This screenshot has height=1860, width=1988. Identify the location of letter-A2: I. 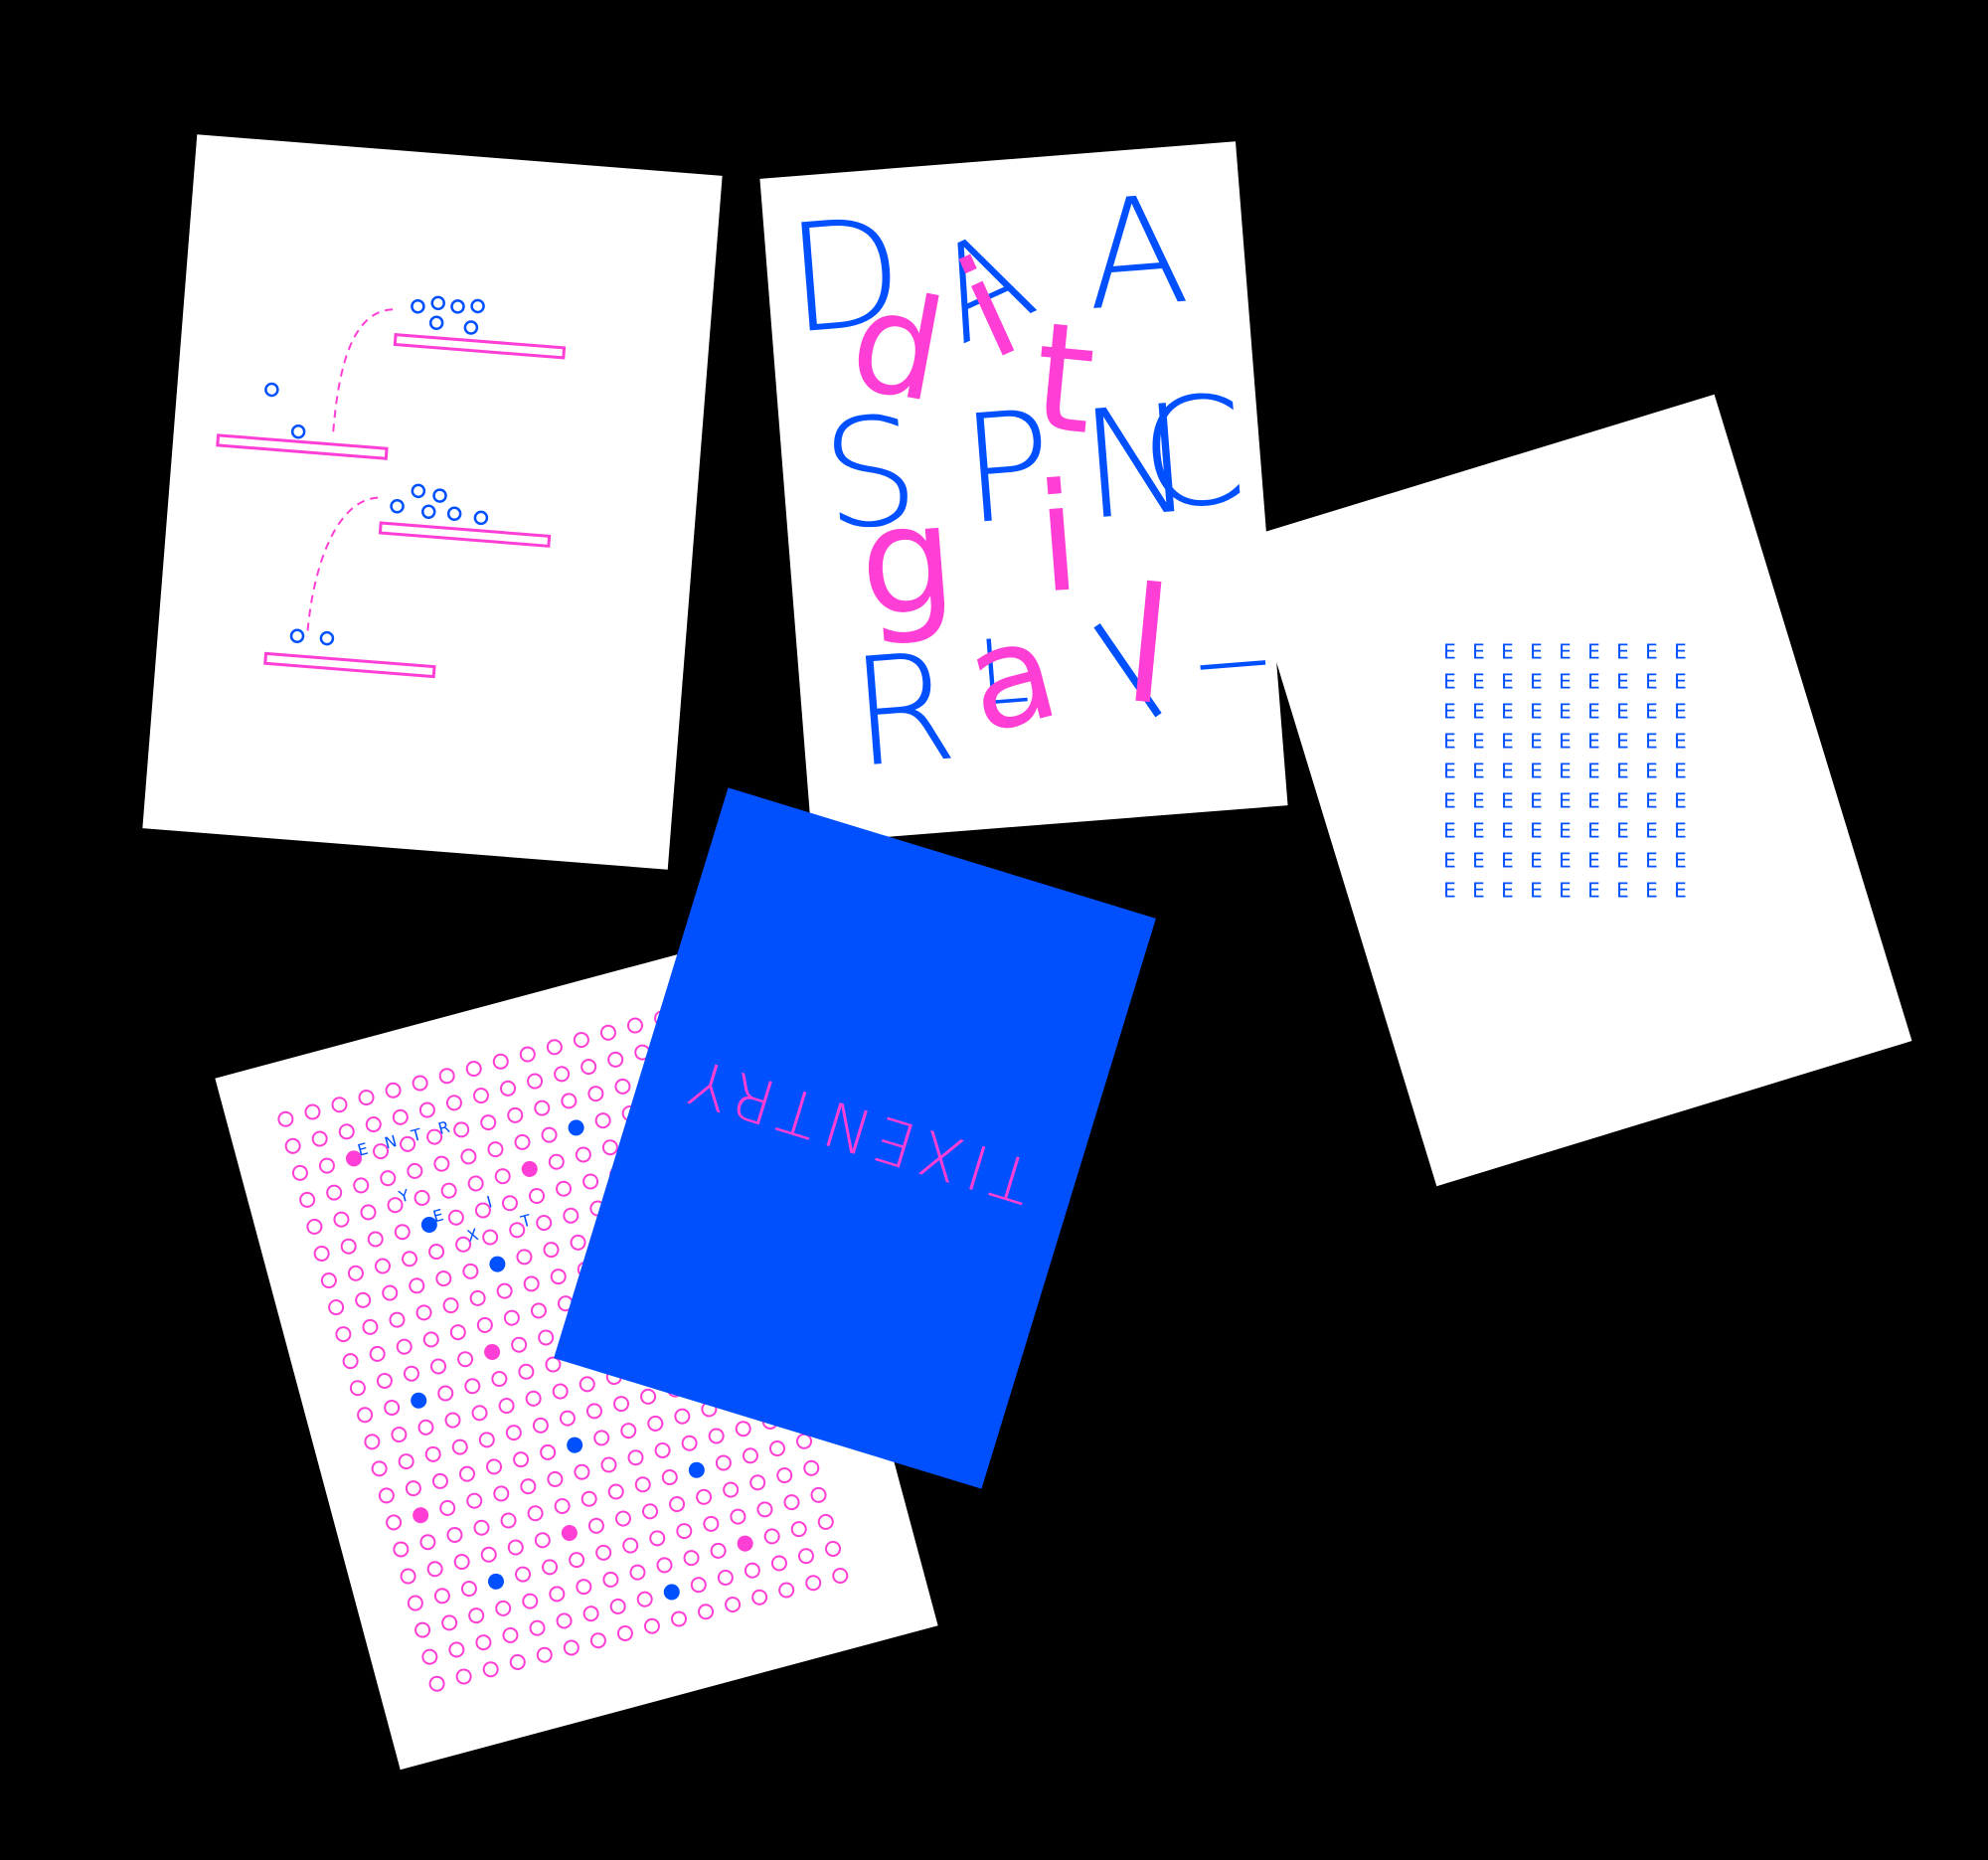
(1230, 665).